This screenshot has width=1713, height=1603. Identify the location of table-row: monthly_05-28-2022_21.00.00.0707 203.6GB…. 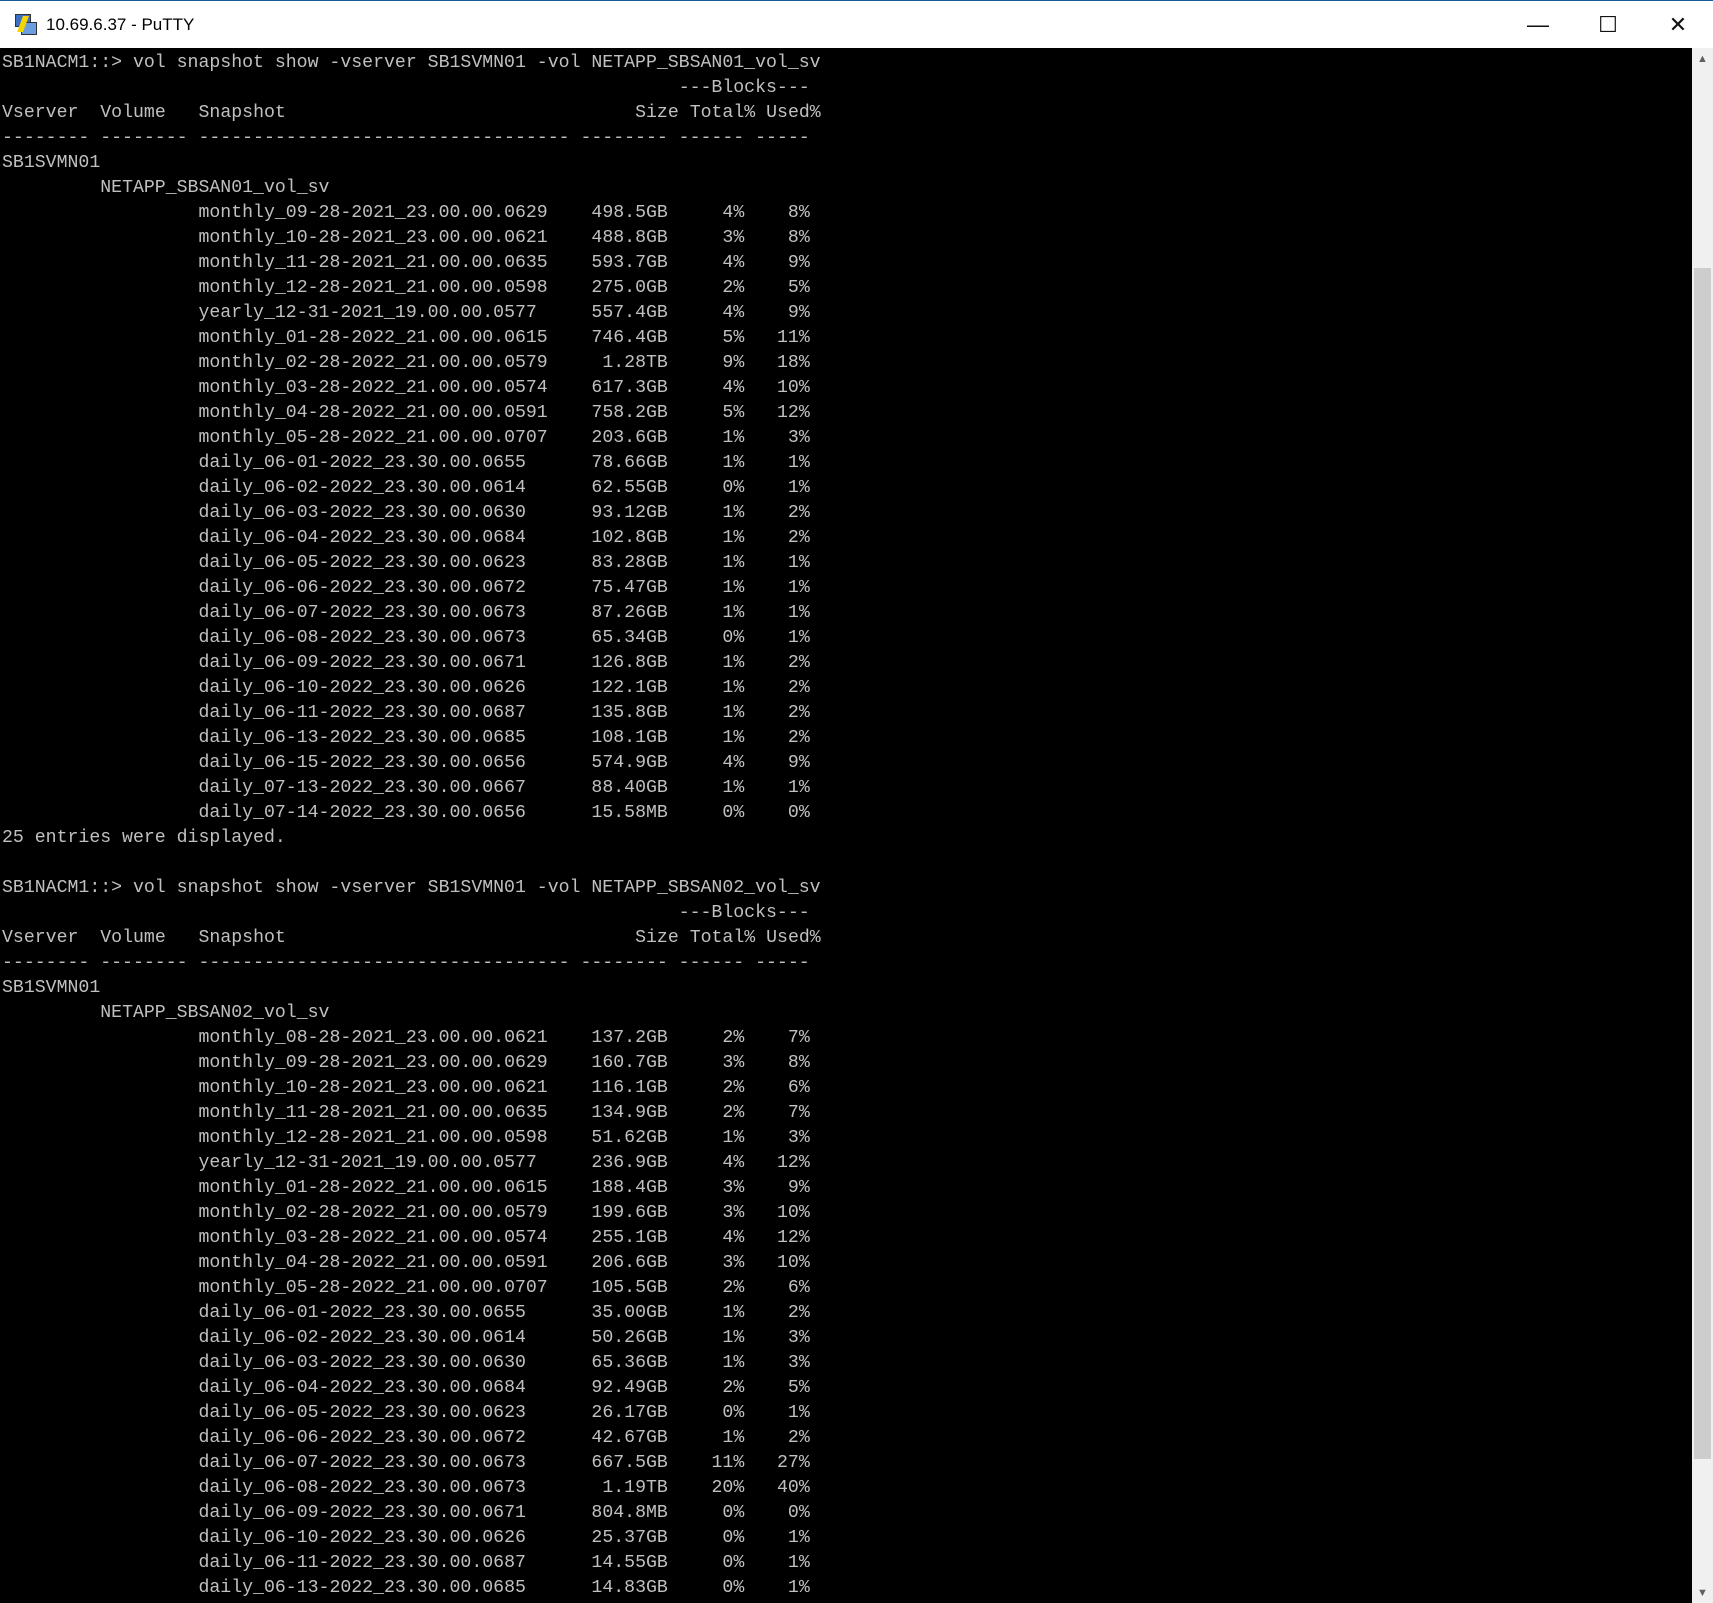
(411, 438).